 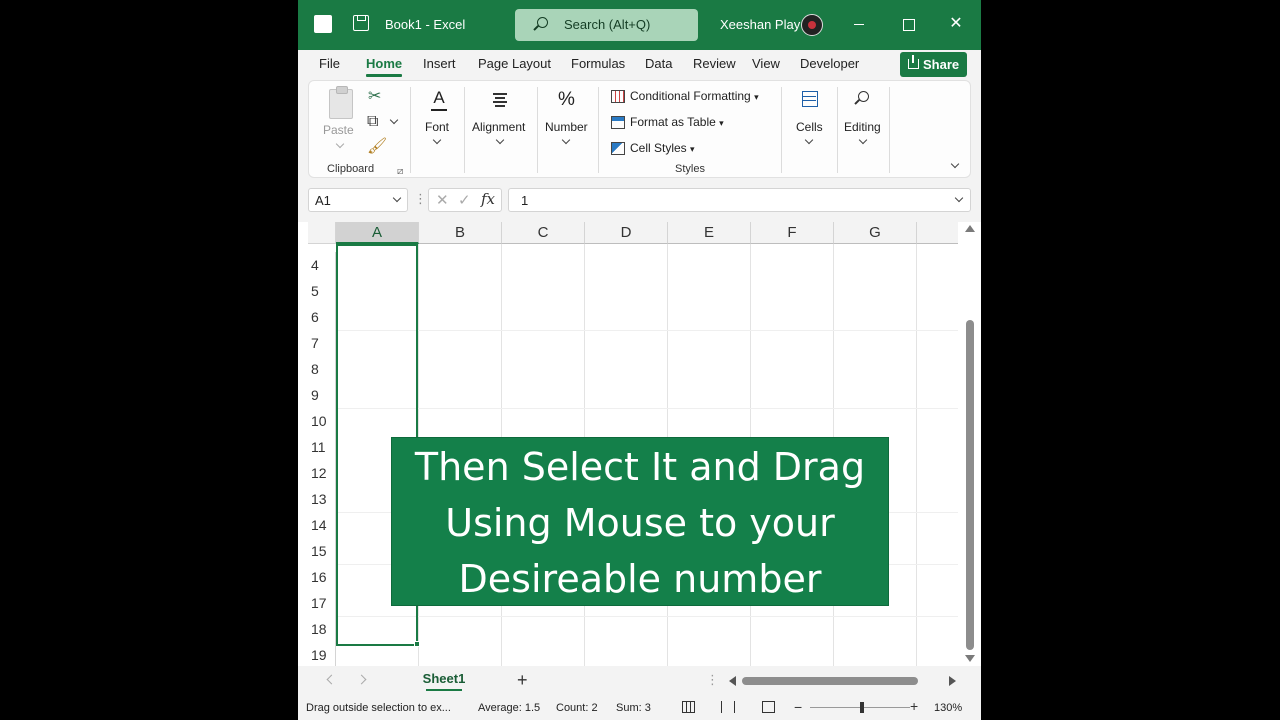 I want to click on row-header: 8, so click(x=322, y=369).